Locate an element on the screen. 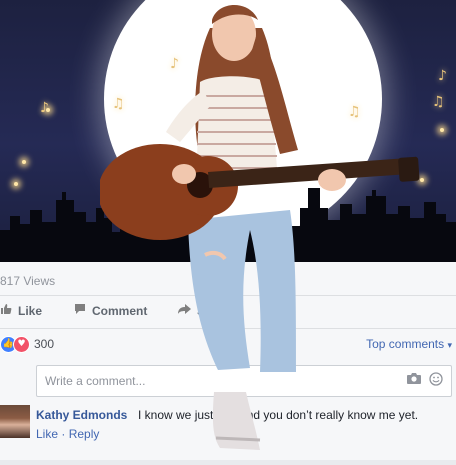 The width and height of the screenshot is (456, 465). share-button: Share is located at coordinates (204, 311).